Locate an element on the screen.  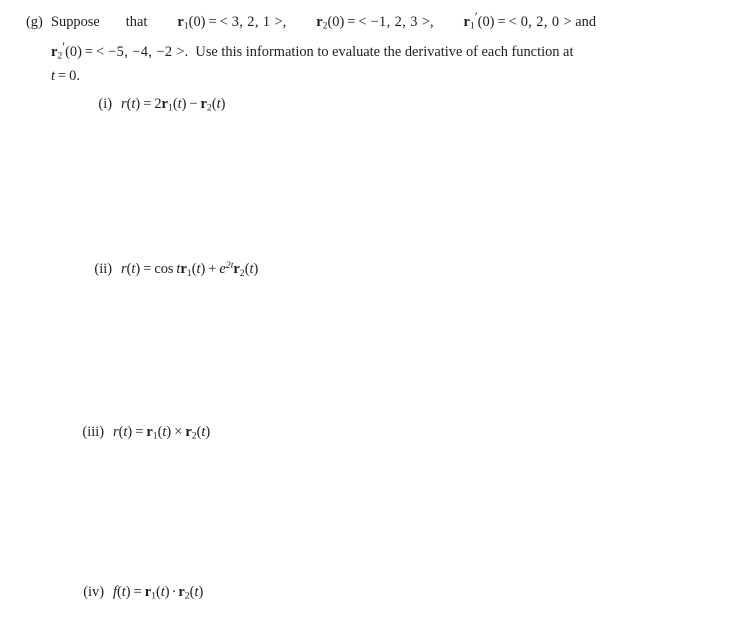
word-that: that is located at coordinates (136, 21).